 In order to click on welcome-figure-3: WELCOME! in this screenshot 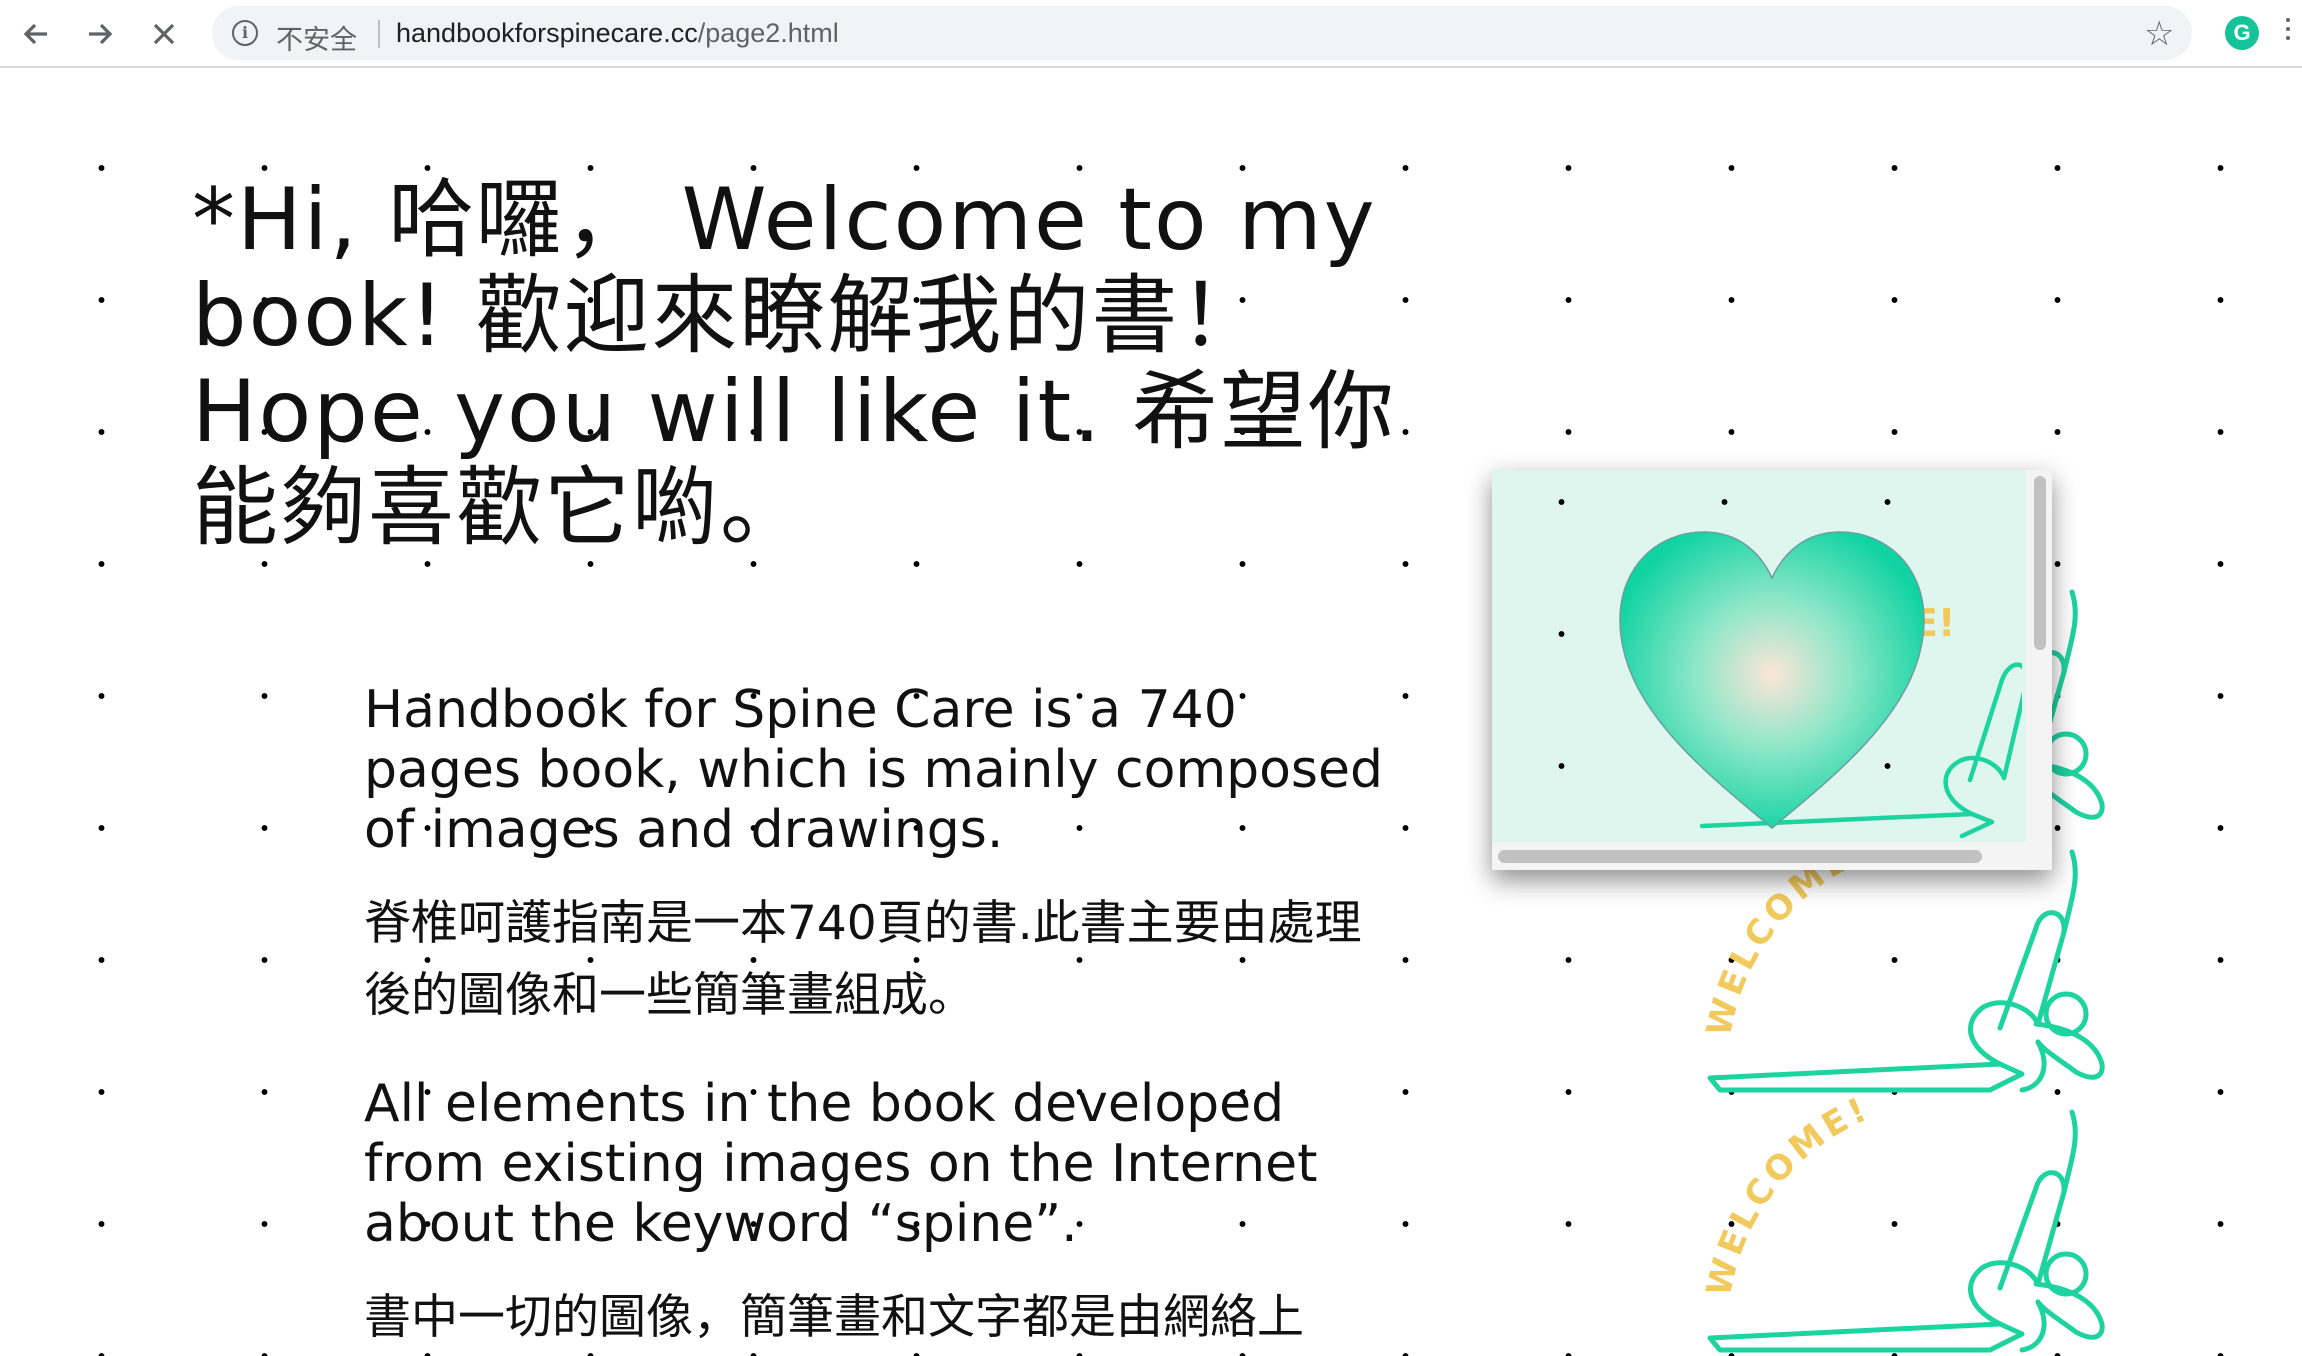, I will do `click(1901, 1219)`.